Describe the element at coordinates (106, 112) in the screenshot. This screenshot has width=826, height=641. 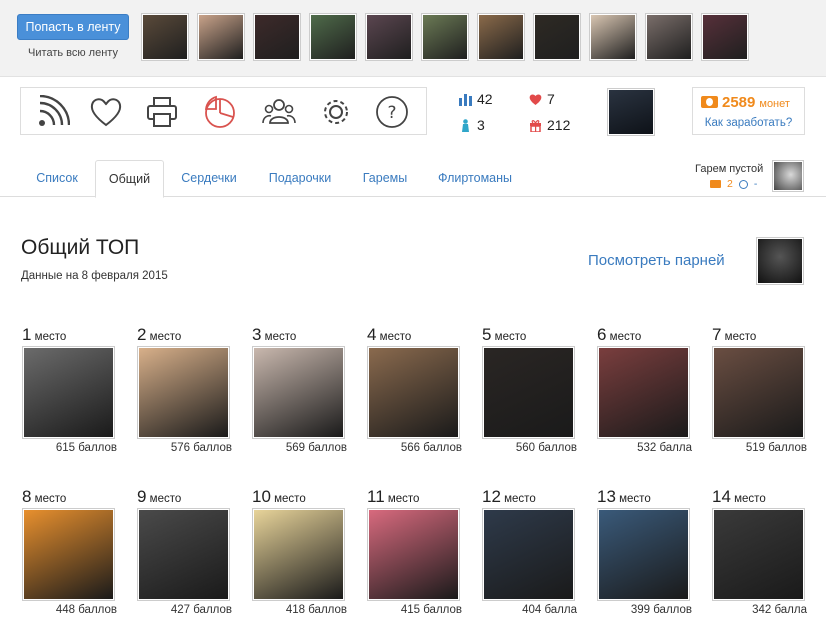
I see `heart-icon` at that location.